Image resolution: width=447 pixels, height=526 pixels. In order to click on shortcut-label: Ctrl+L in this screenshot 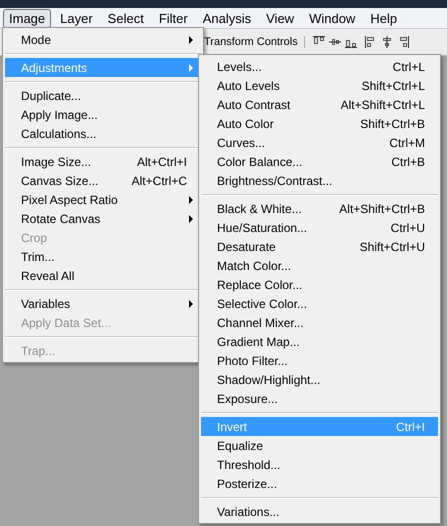, I will do `click(408, 67)`.